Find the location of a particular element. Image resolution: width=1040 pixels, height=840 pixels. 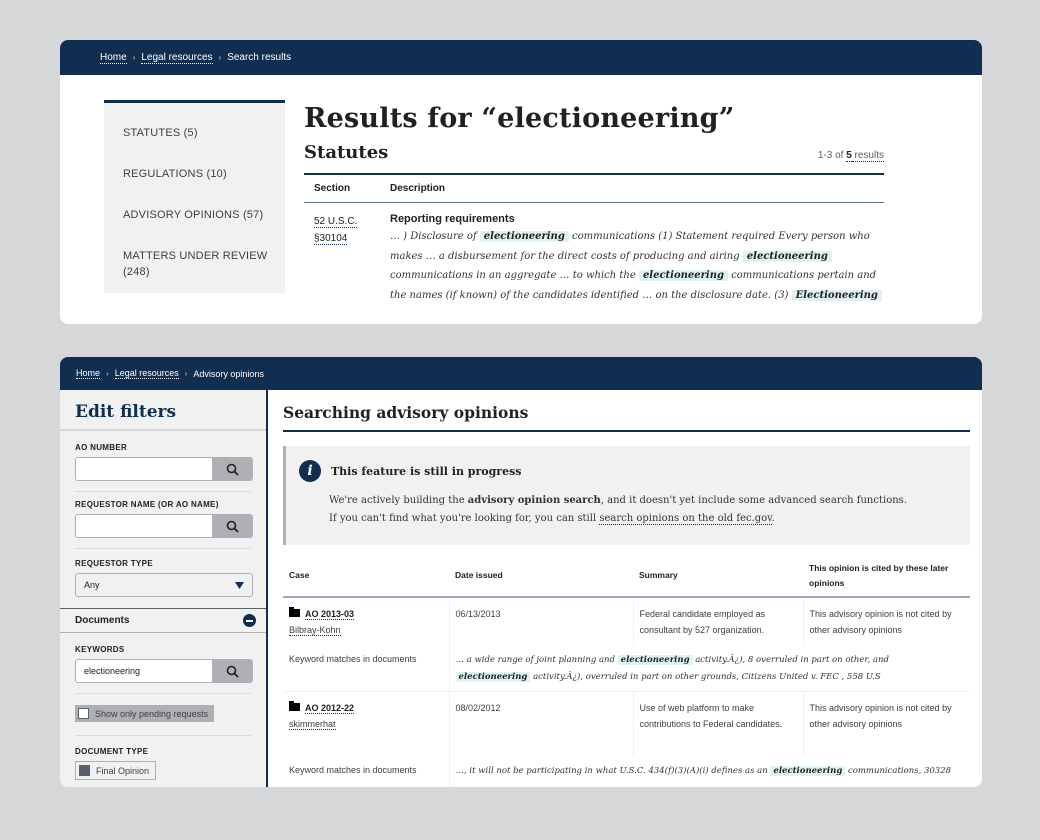

pending-requests-checkbox: Show only pending requests is located at coordinates (145, 713).